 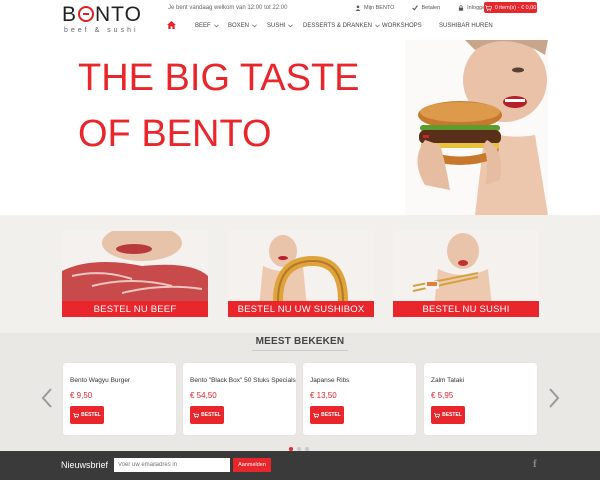 What do you see at coordinates (252, 465) in the screenshot?
I see `subscribe-button: Aanmelden` at bounding box center [252, 465].